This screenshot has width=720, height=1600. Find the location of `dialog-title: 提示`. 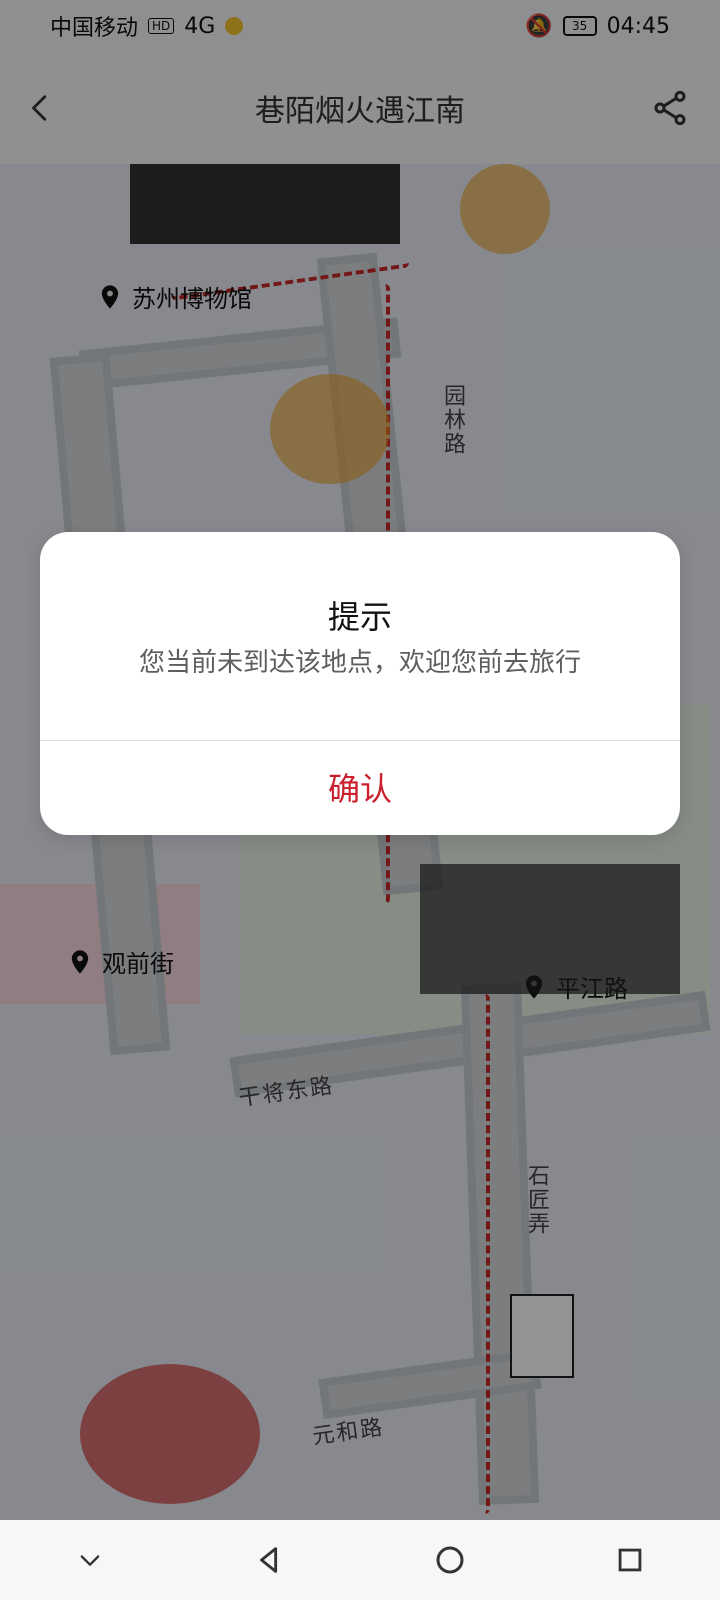

dialog-title: 提示 is located at coordinates (359, 617).